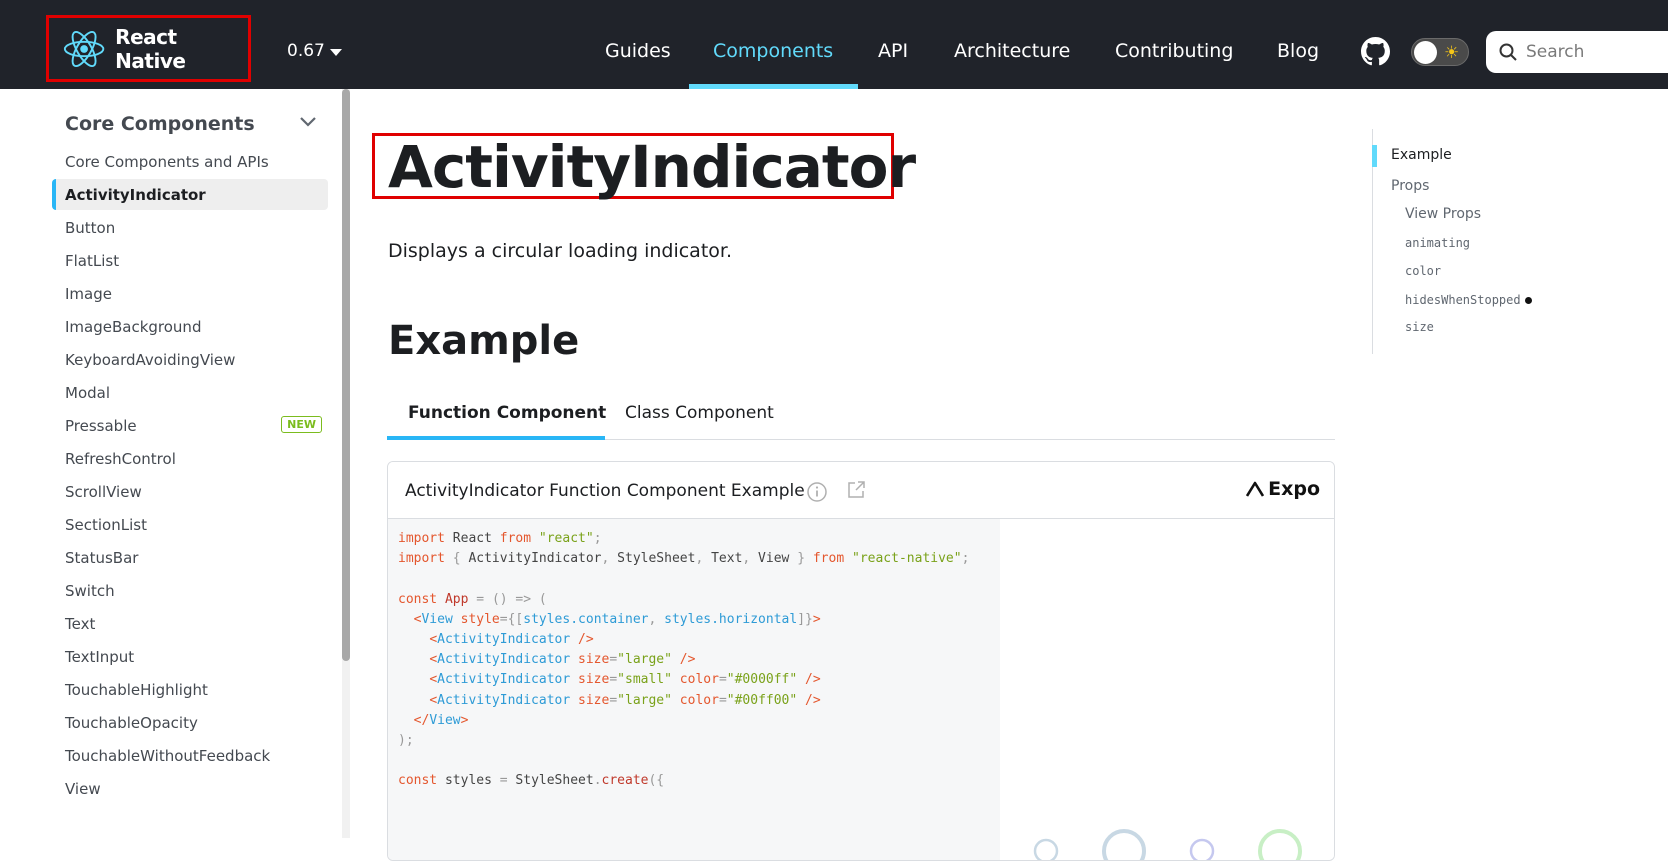  What do you see at coordinates (190, 557) in the screenshot?
I see `sidebar-item-statusbar: StatusBar` at bounding box center [190, 557].